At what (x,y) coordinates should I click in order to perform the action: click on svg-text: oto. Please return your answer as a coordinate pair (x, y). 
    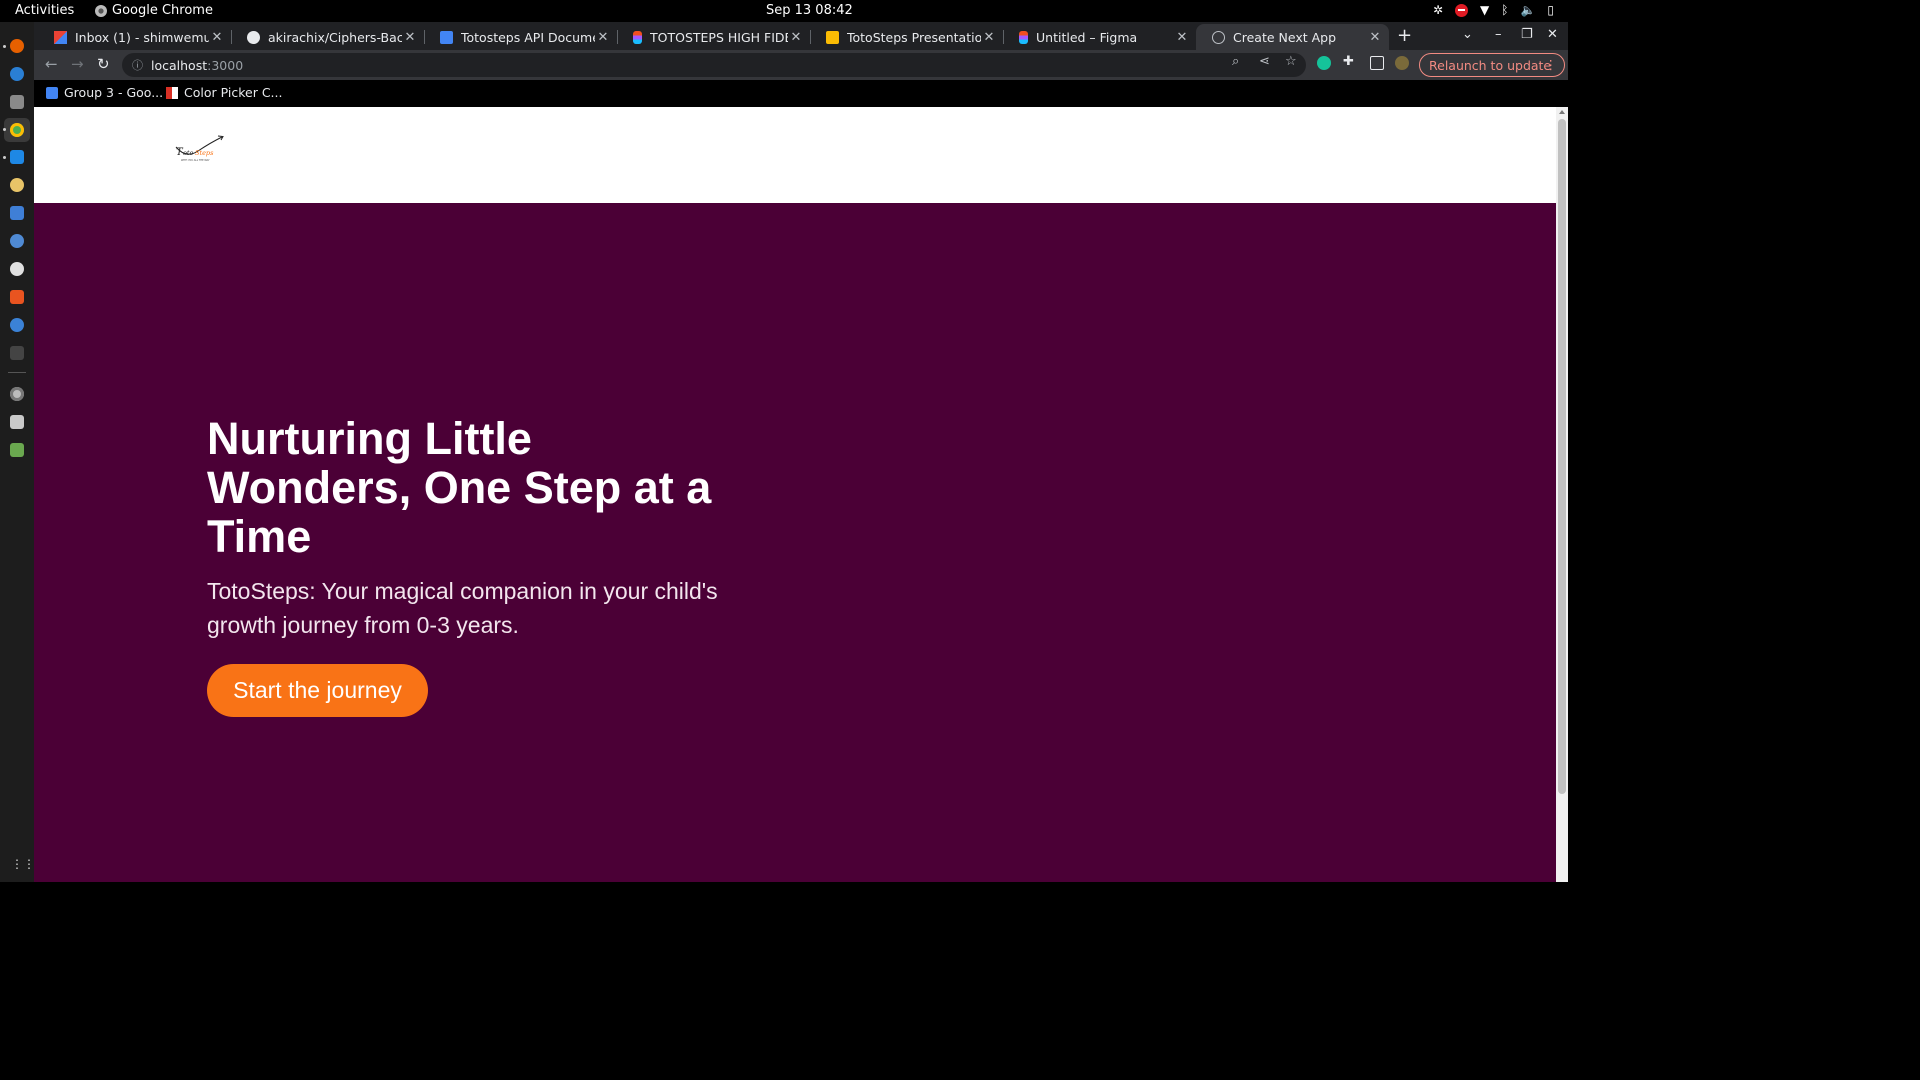
    Looking at the image, I should click on (188, 153).